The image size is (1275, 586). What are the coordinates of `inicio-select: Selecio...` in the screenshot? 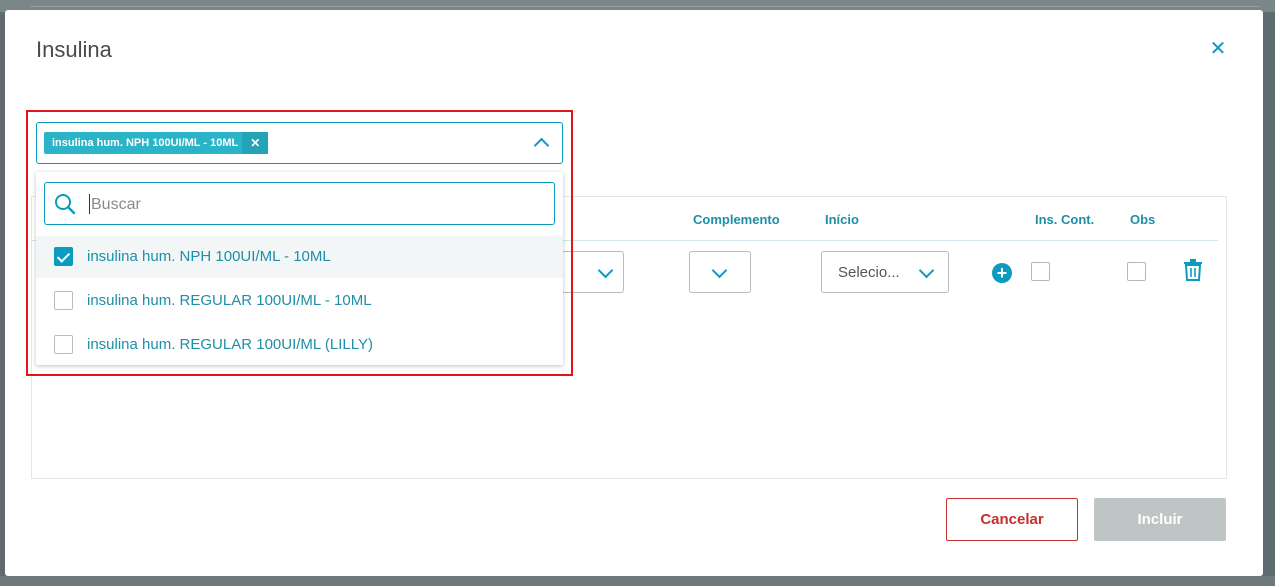 It's located at (885, 272).